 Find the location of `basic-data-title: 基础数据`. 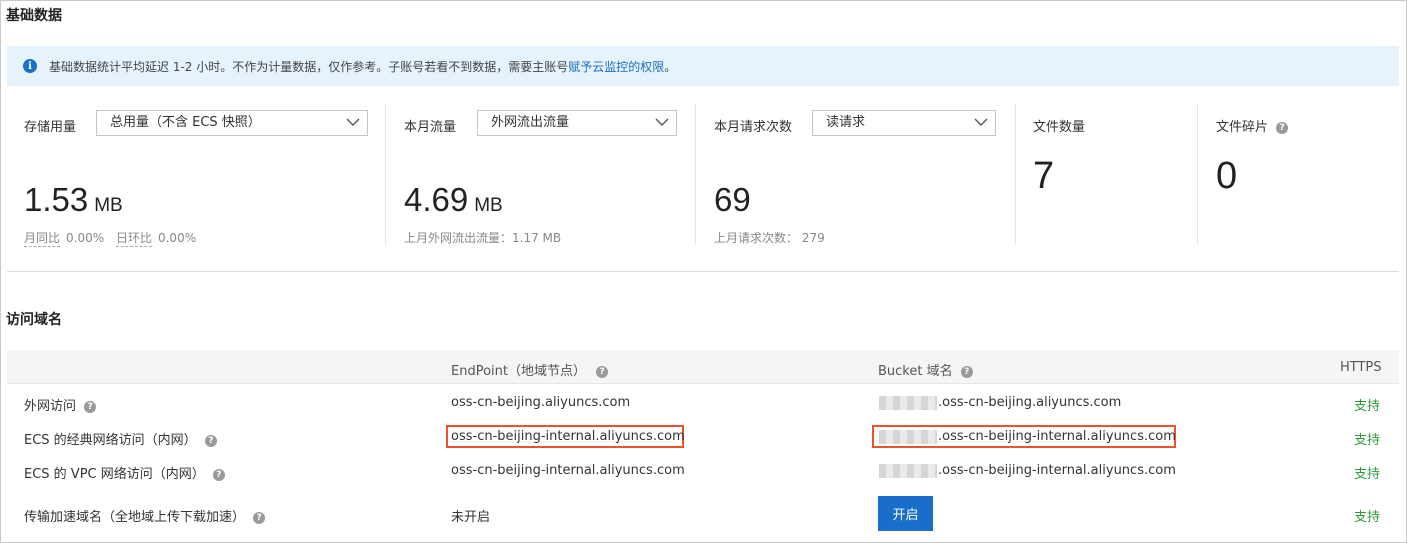

basic-data-title: 基础数据 is located at coordinates (34, 16).